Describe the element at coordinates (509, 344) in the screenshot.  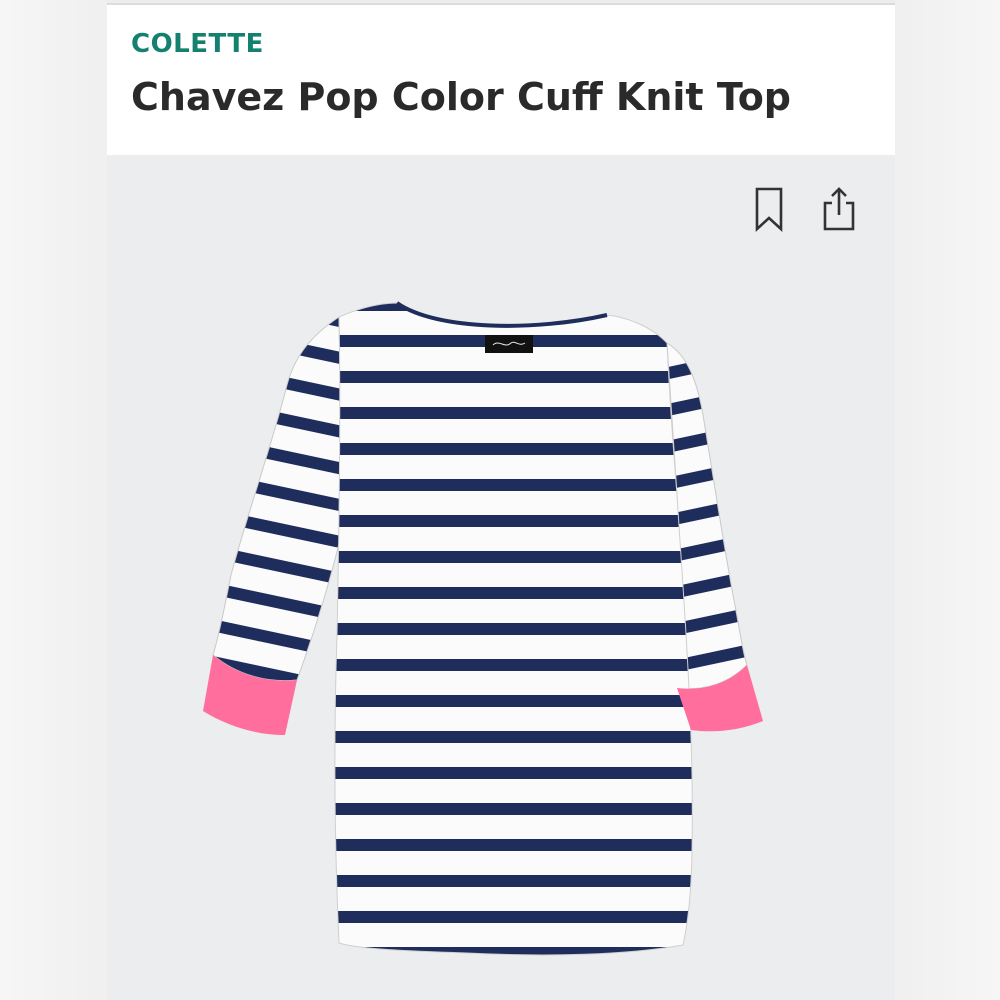
I see `neck-label` at that location.